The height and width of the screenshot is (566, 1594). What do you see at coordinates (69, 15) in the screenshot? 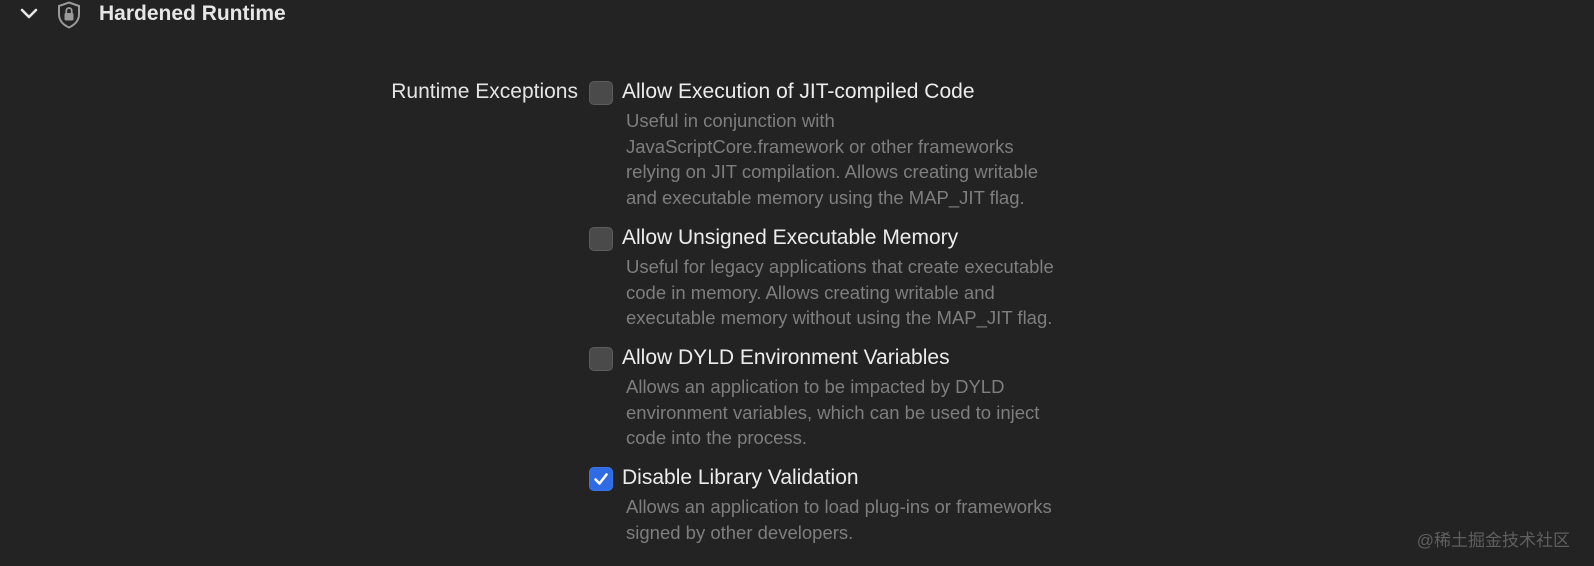
I see `shield-lock-icon` at bounding box center [69, 15].